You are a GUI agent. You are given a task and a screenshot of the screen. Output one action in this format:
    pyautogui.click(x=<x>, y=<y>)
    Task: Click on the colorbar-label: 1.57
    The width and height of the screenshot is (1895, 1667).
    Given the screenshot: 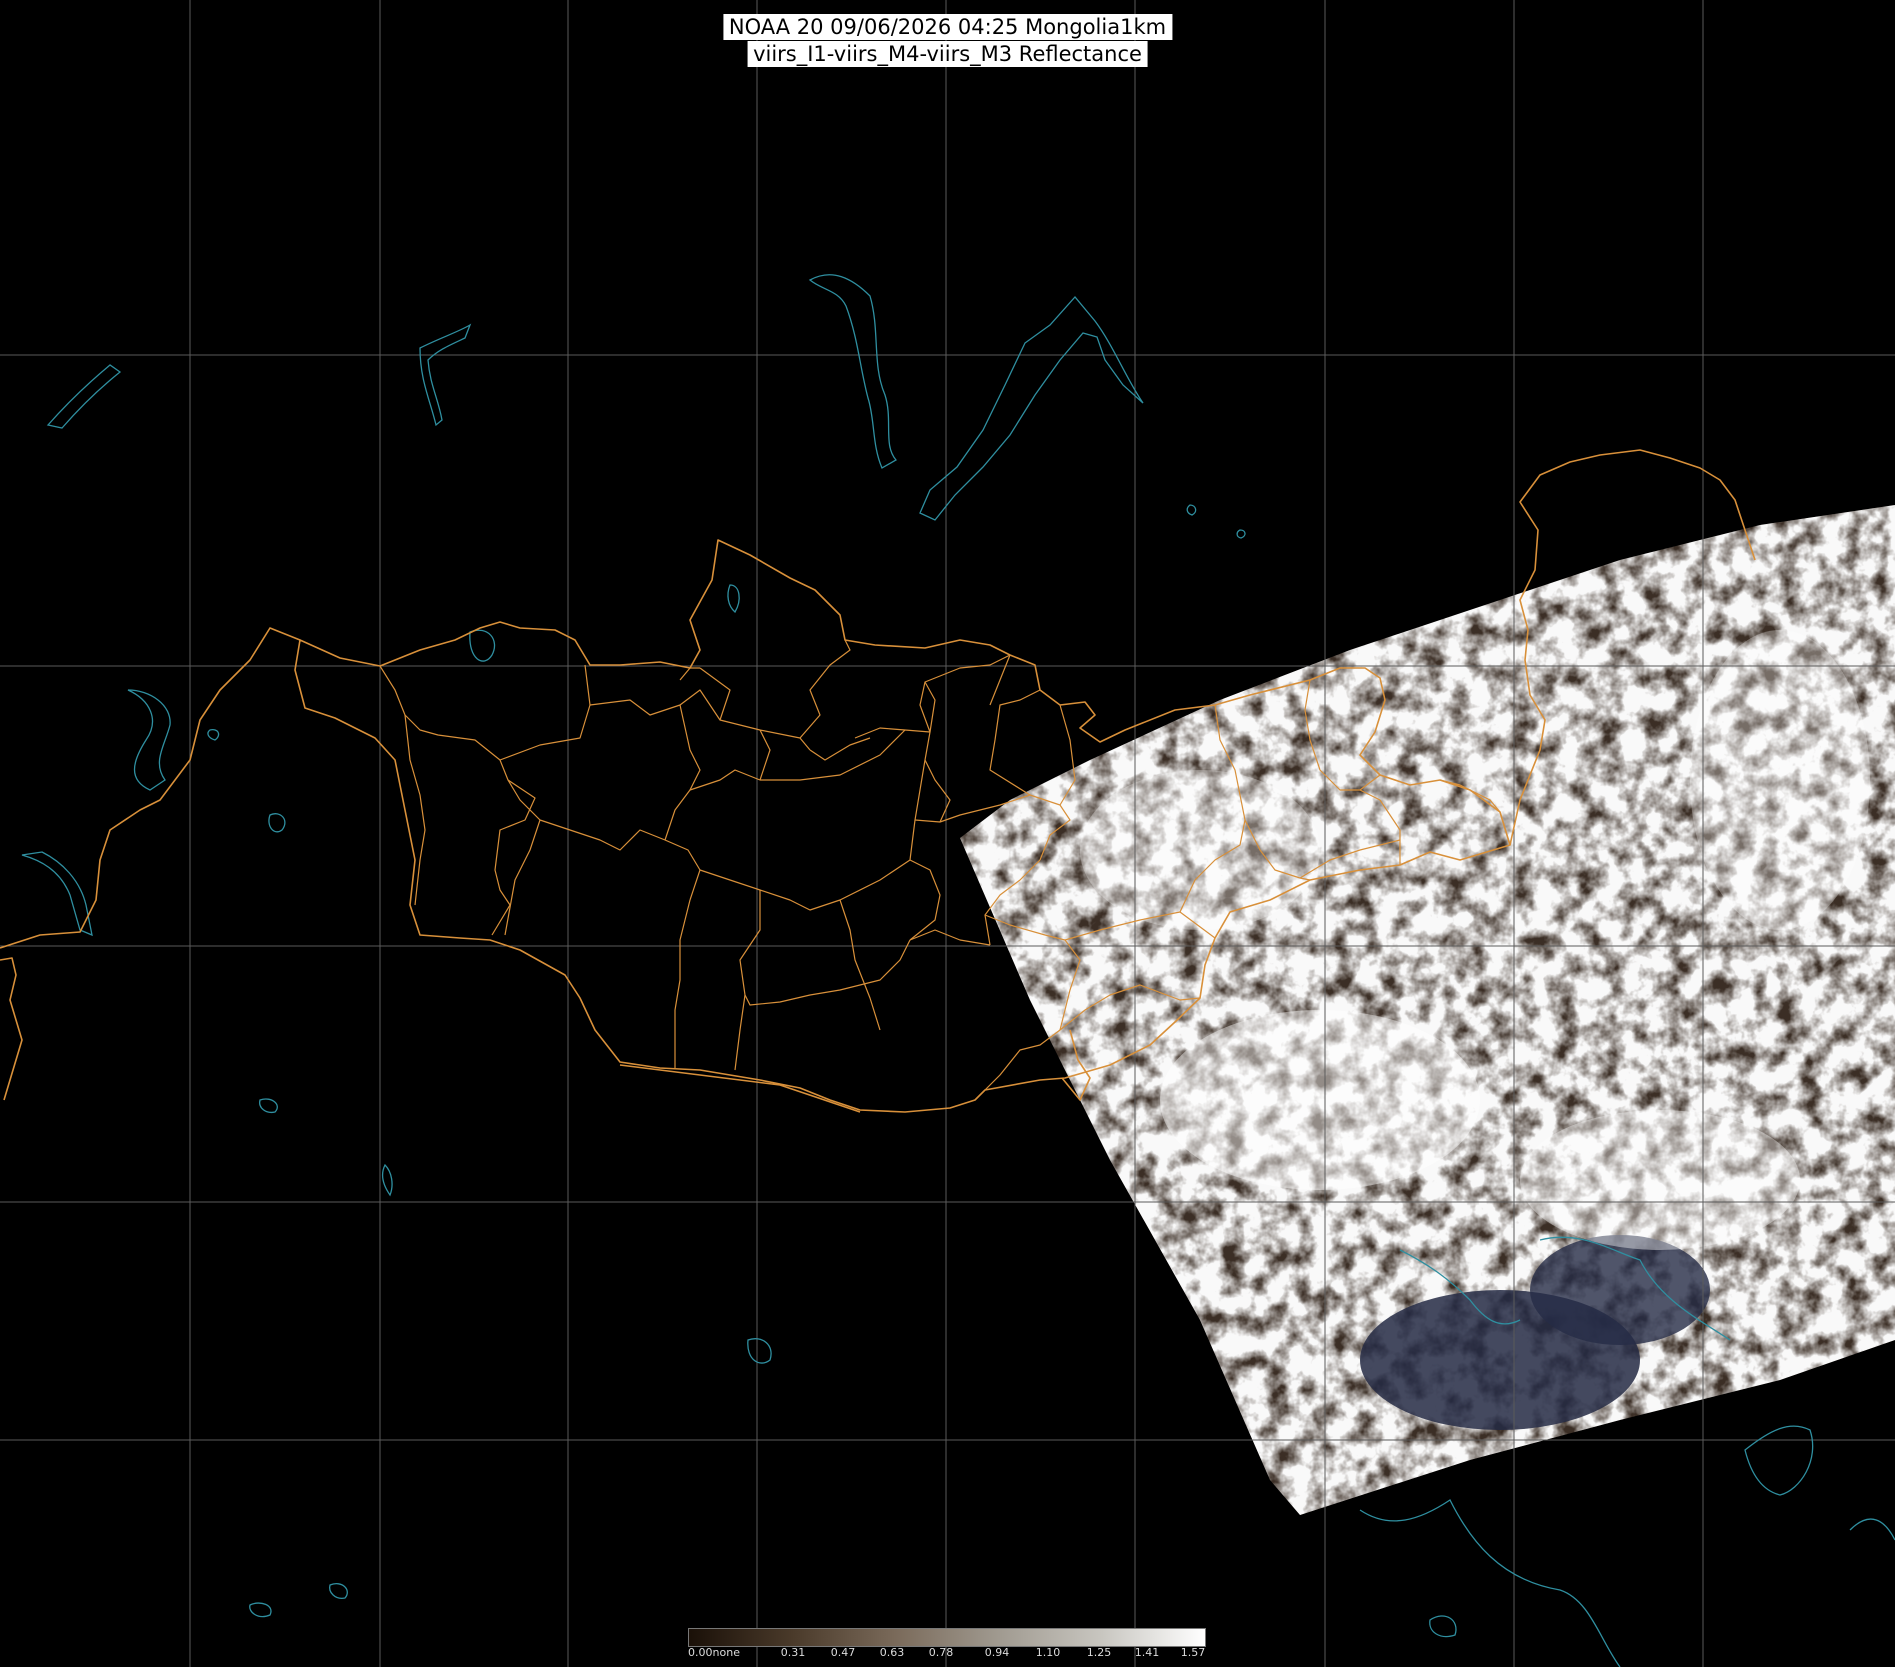 What is the action you would take?
    pyautogui.click(x=1193, y=1652)
    